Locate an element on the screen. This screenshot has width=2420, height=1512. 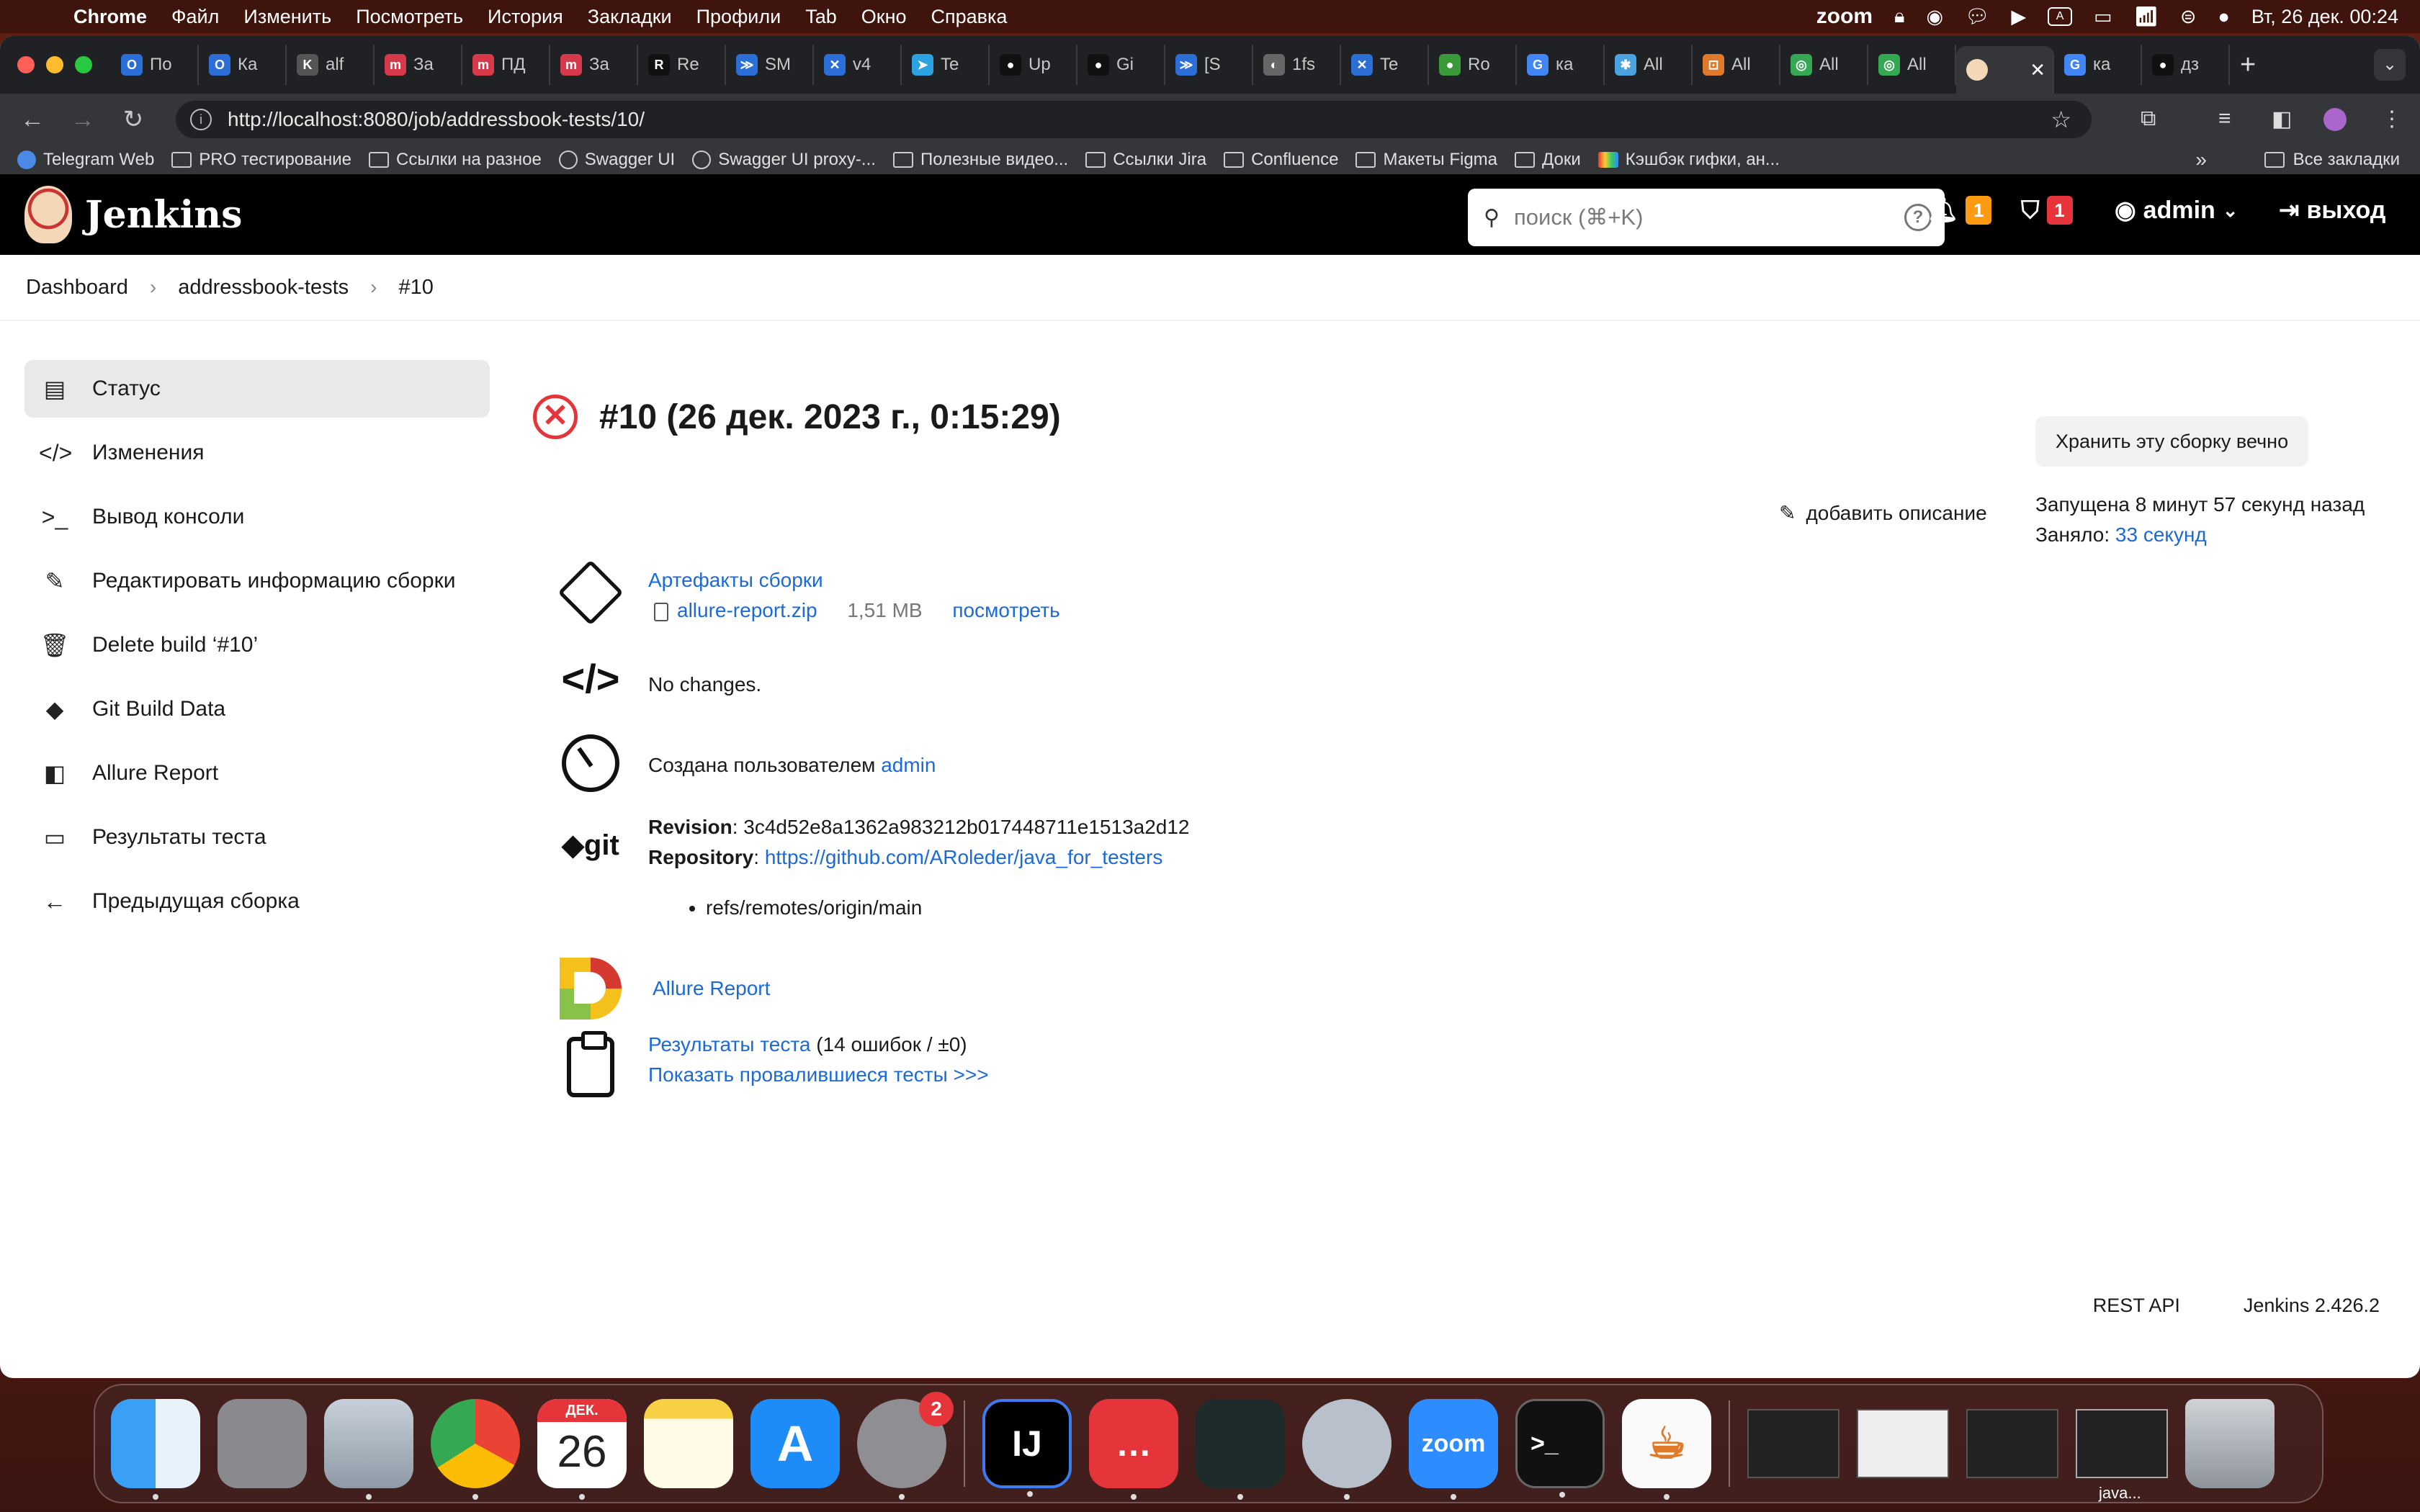
tab-11: ● Gi is located at coordinates (1121, 65).